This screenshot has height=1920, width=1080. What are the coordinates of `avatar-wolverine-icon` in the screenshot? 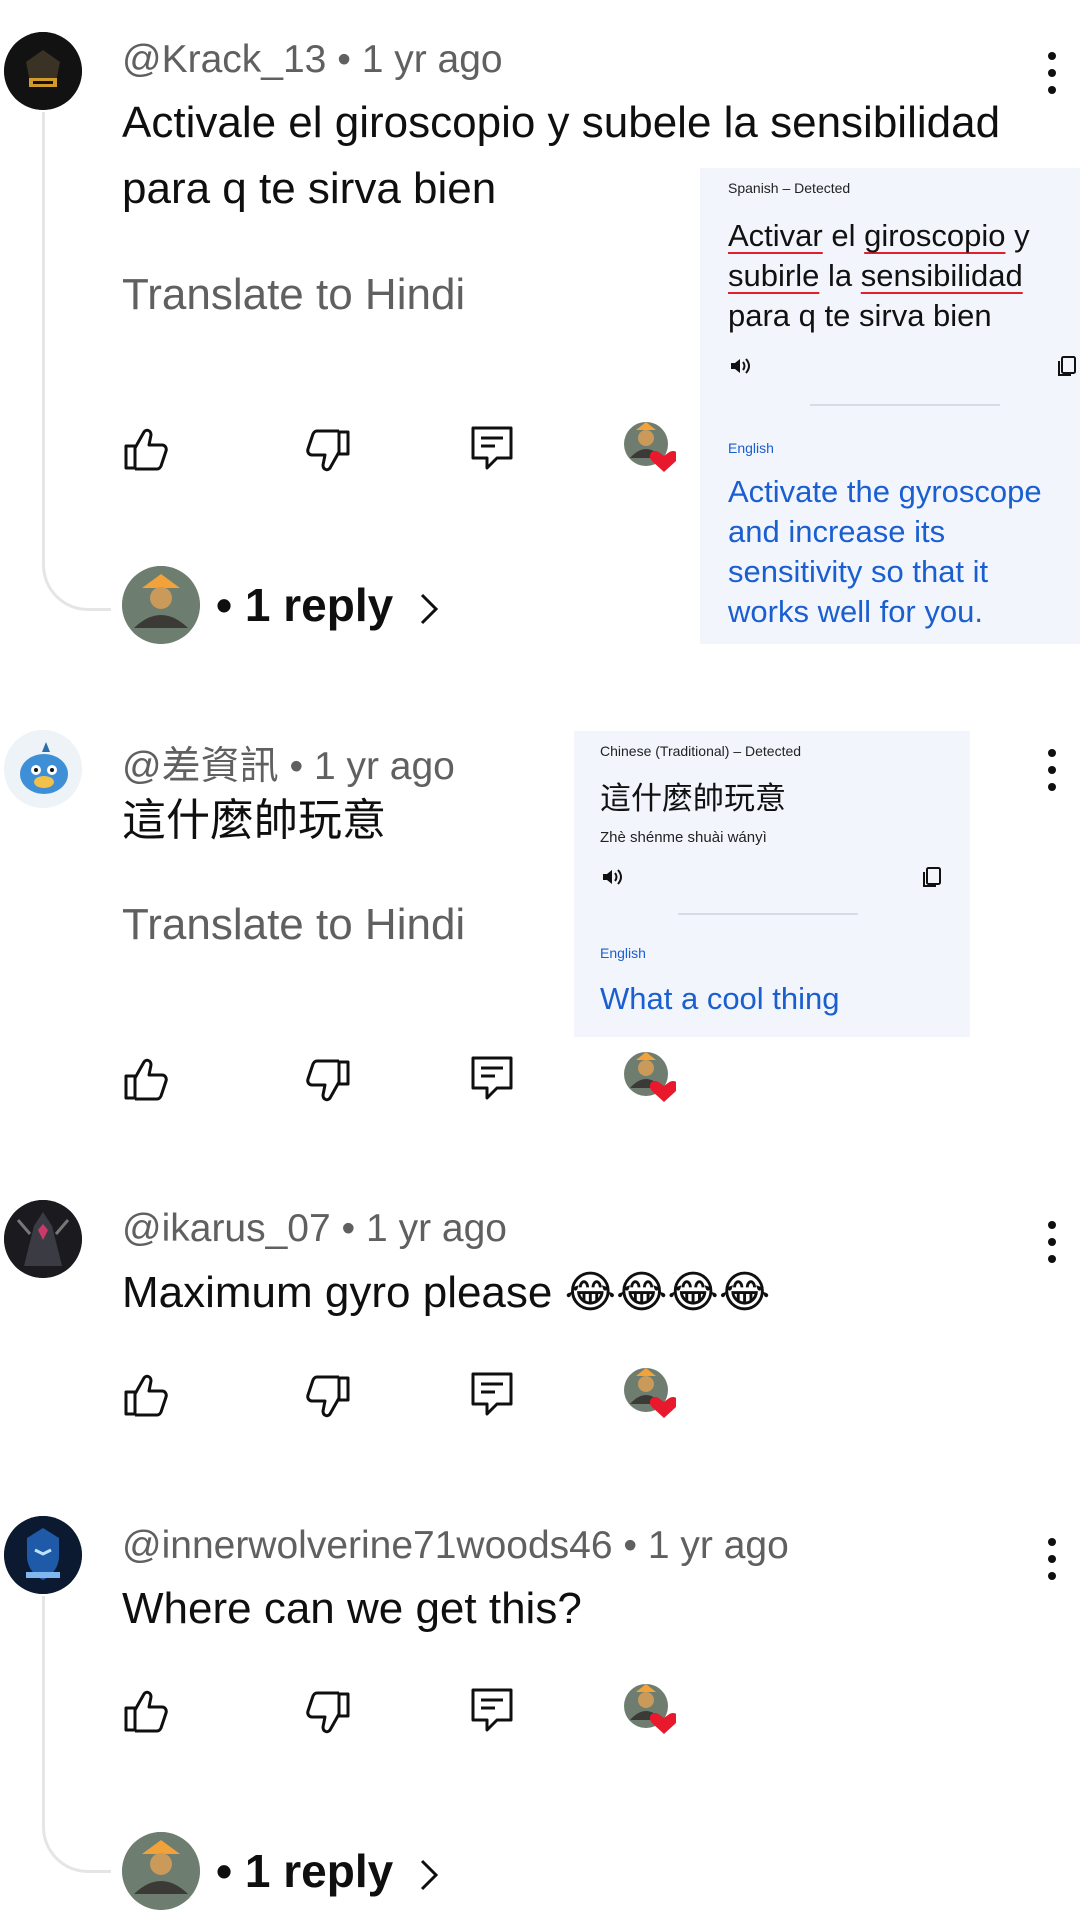 It's located at (43, 1555).